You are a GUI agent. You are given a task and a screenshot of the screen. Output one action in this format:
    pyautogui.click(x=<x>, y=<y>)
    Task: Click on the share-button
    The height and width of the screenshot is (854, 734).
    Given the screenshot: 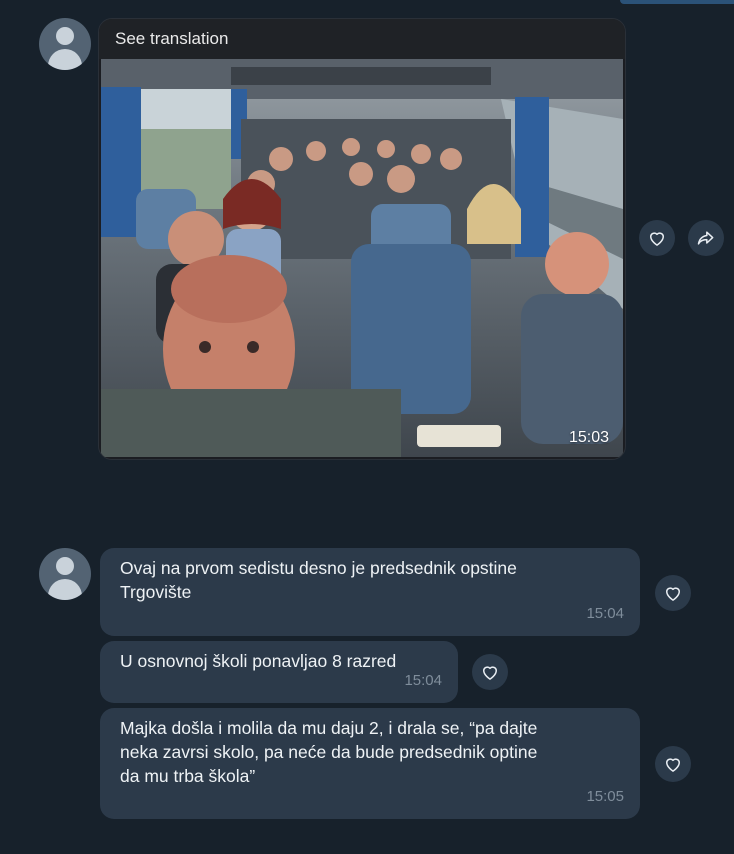 What is the action you would take?
    pyautogui.click(x=706, y=238)
    